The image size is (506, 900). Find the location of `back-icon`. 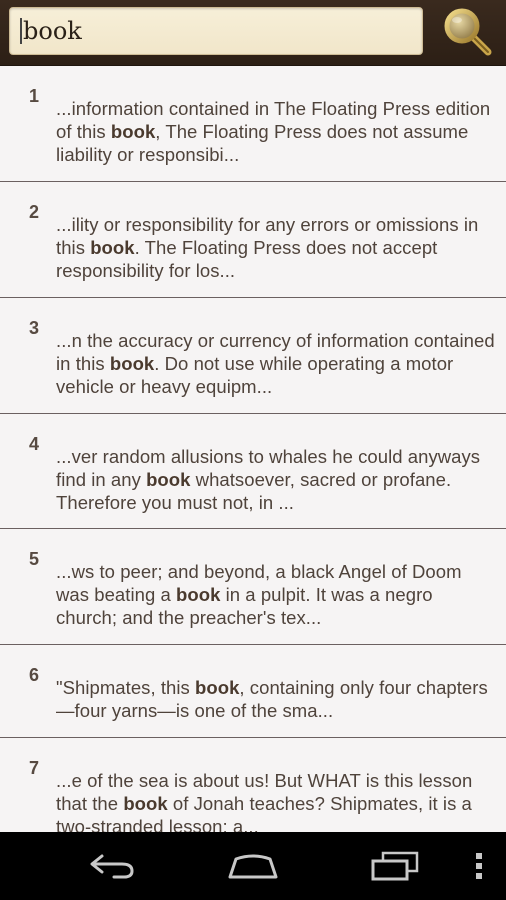

back-icon is located at coordinates (112, 866).